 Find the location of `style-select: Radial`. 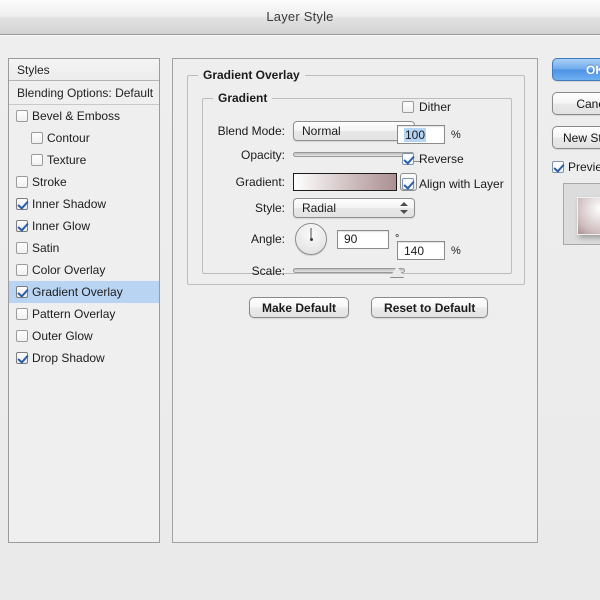

style-select: Radial is located at coordinates (354, 208).